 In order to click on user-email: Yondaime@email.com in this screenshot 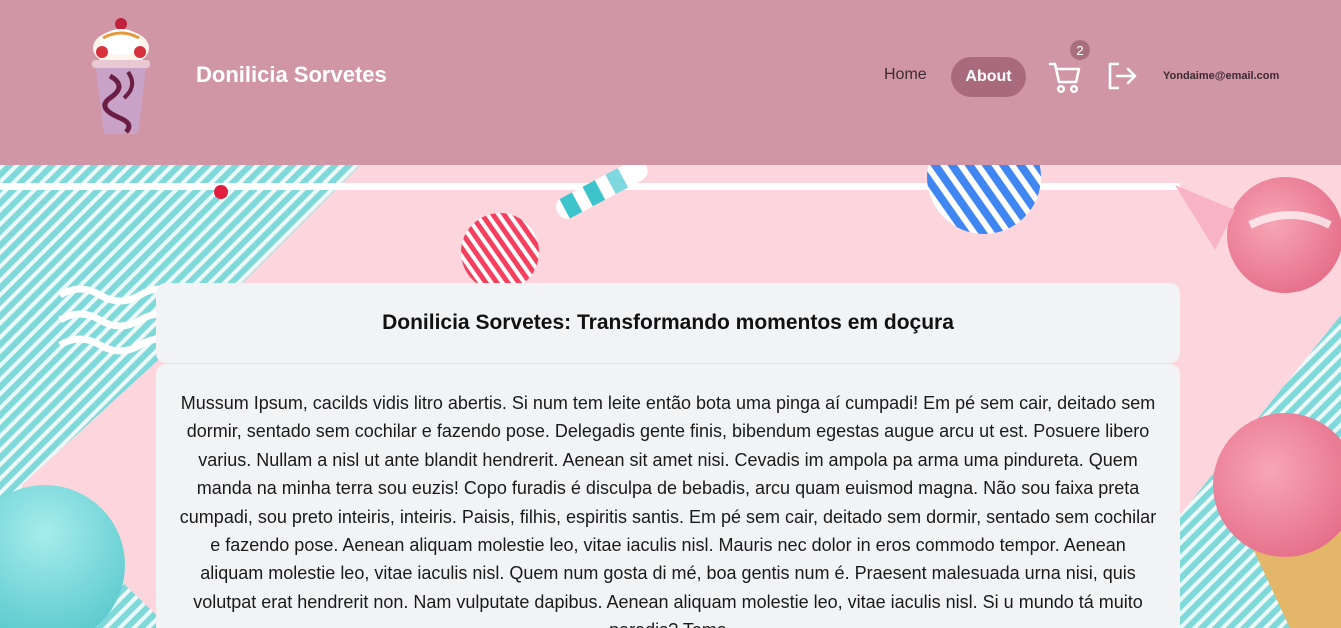, I will do `click(1221, 76)`.